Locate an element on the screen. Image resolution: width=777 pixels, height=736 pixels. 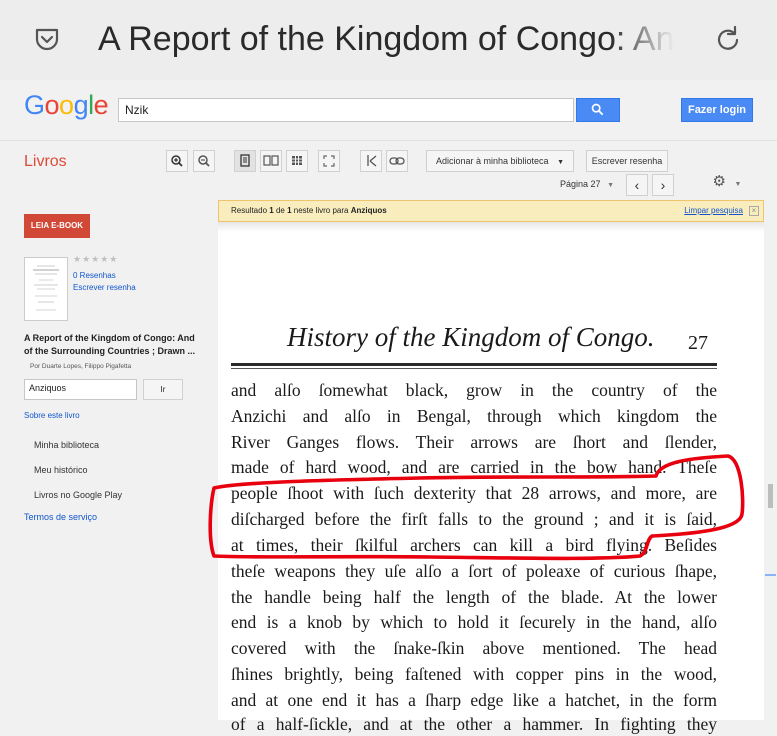
zoom-out-button is located at coordinates (204, 161).